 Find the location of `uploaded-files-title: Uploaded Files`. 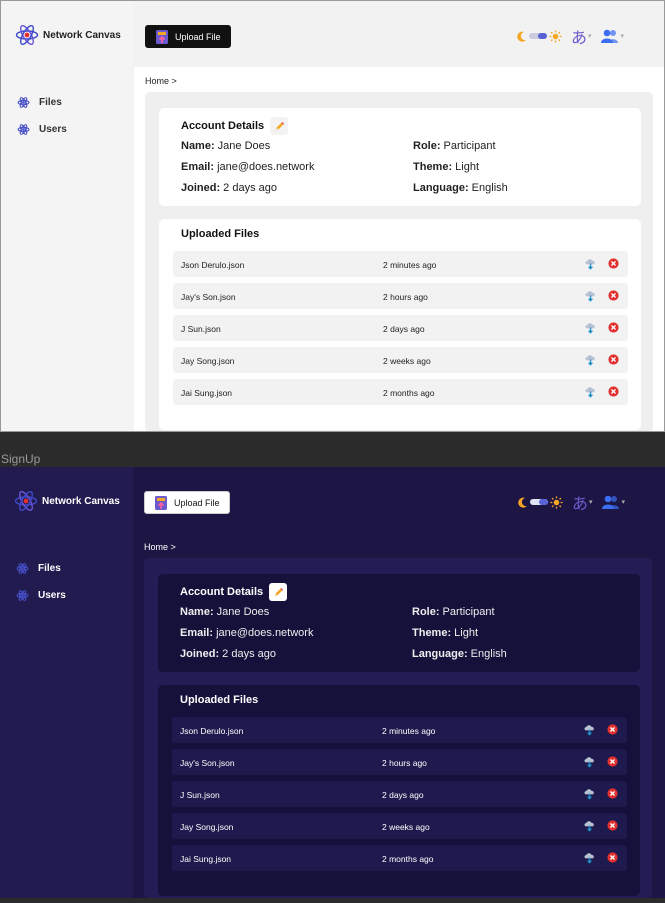

uploaded-files-title: Uploaded Files is located at coordinates (220, 234).